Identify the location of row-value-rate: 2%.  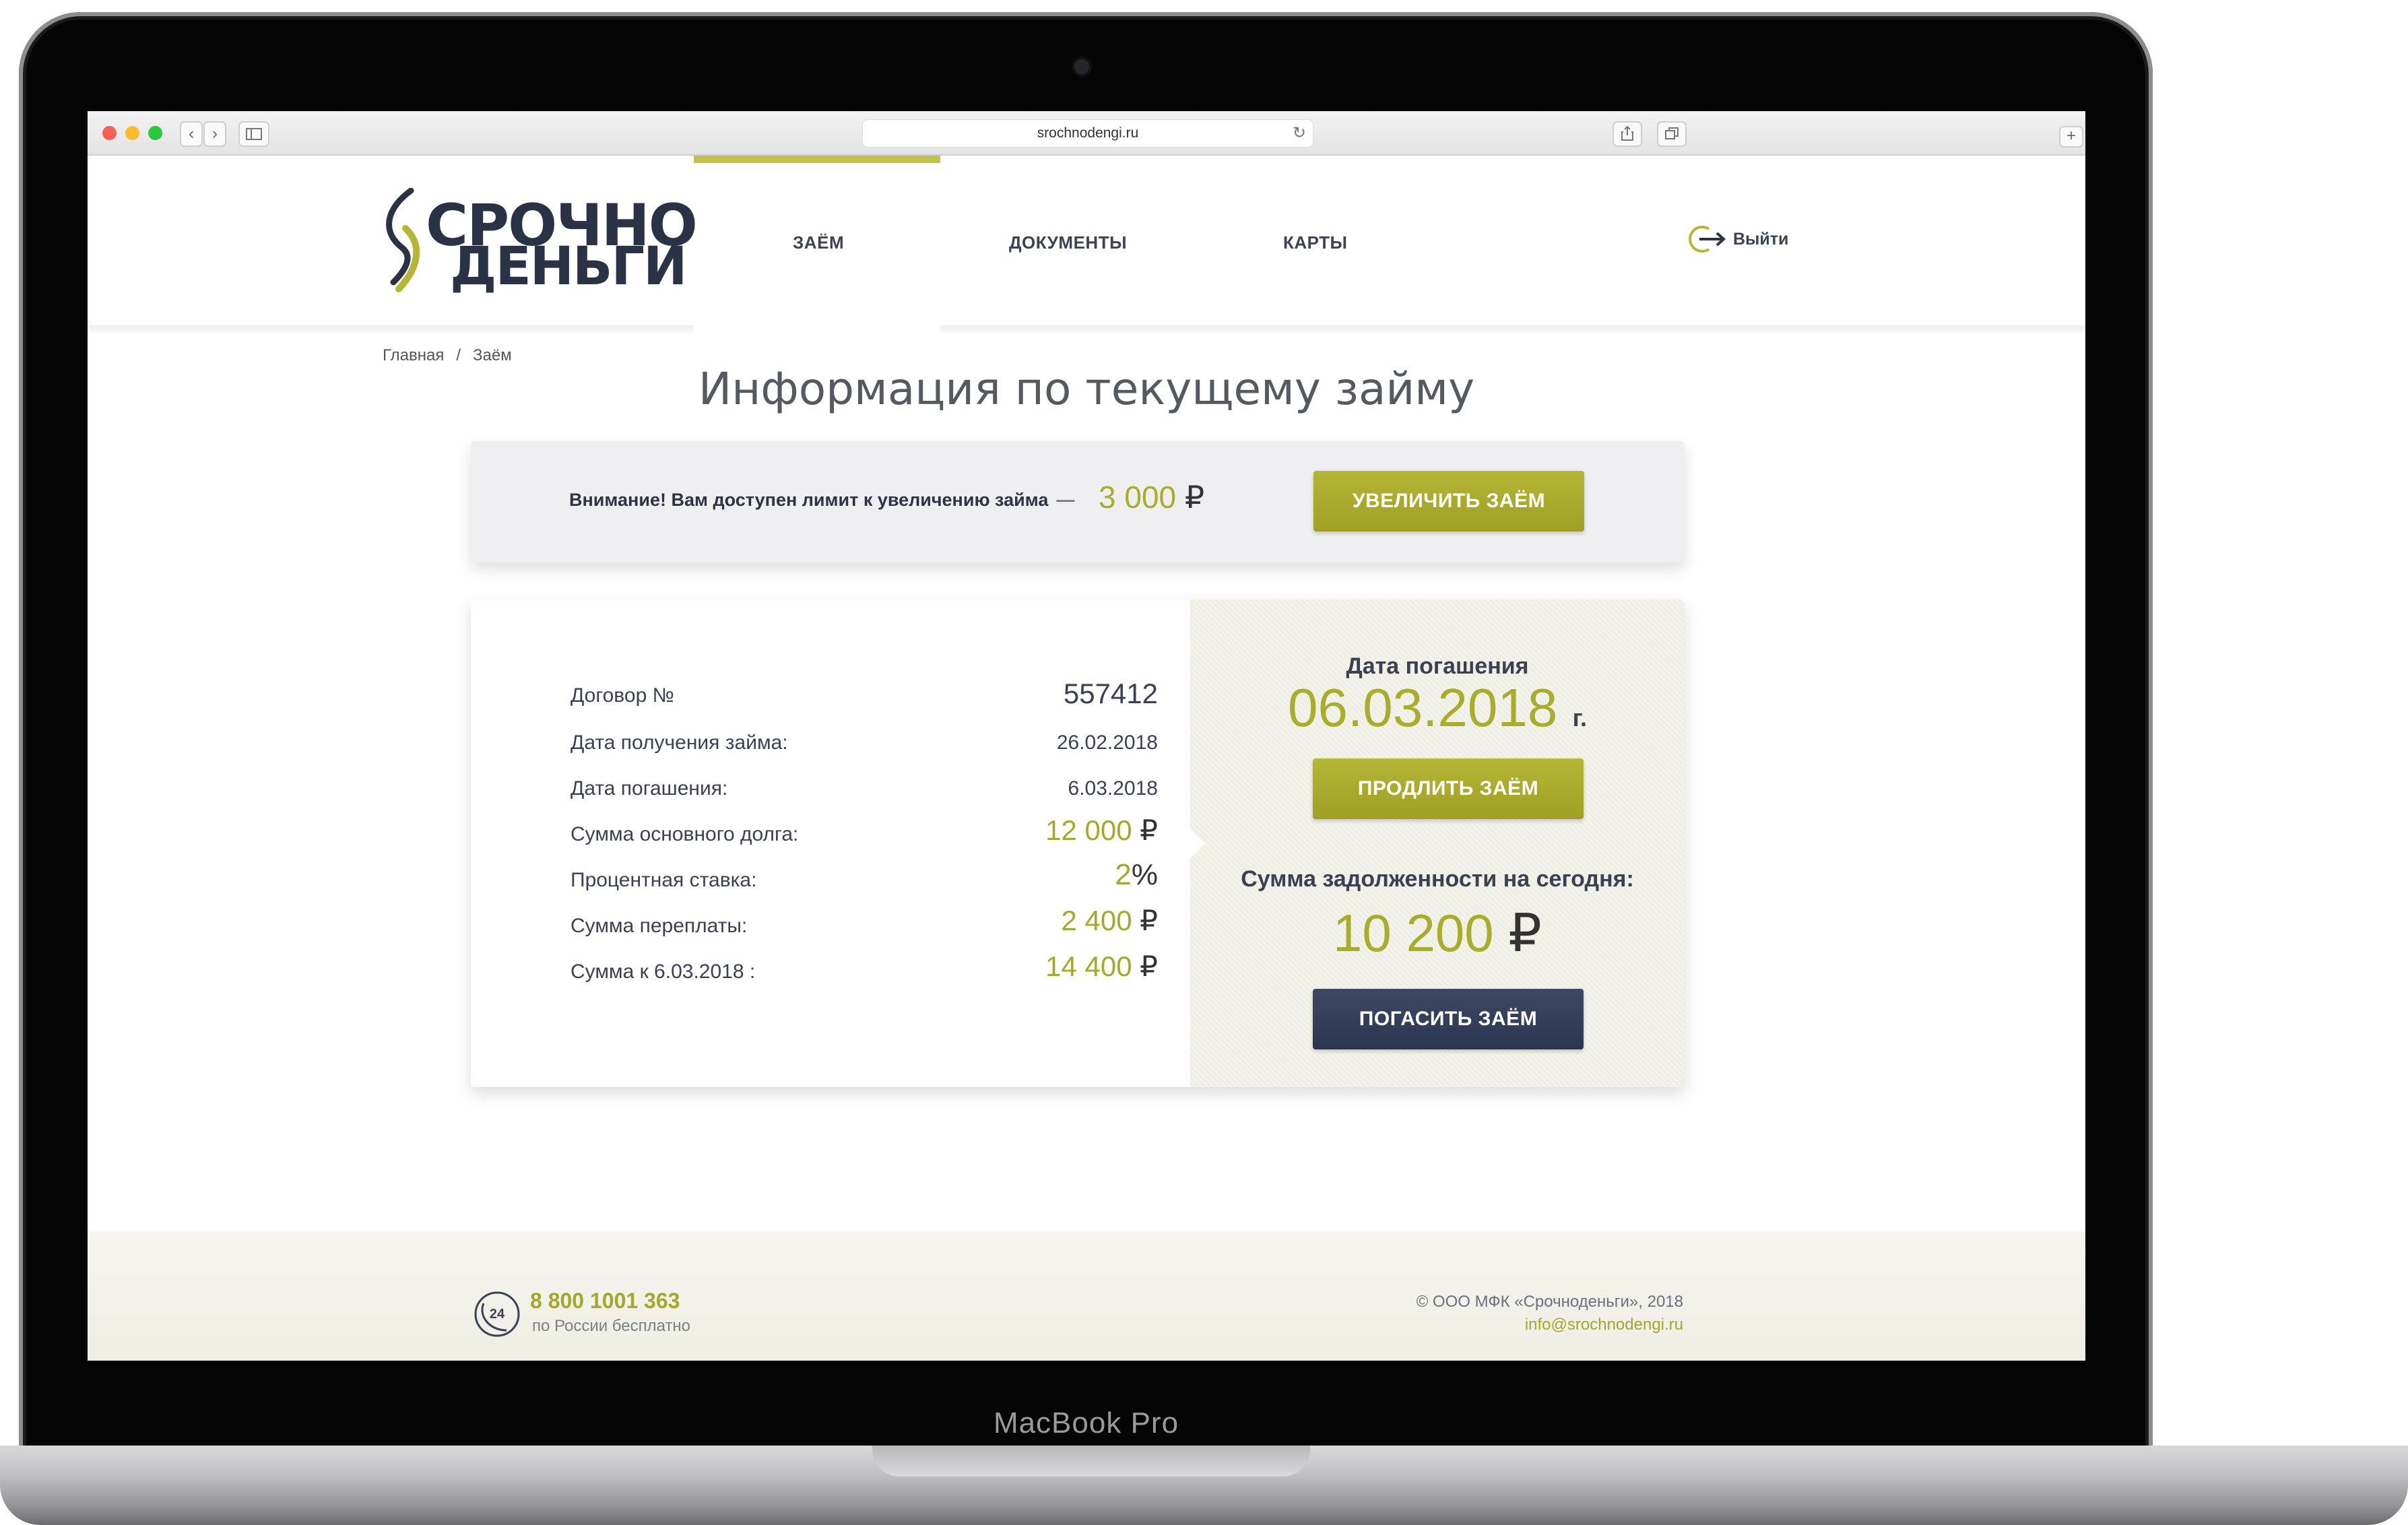
(1050, 875).